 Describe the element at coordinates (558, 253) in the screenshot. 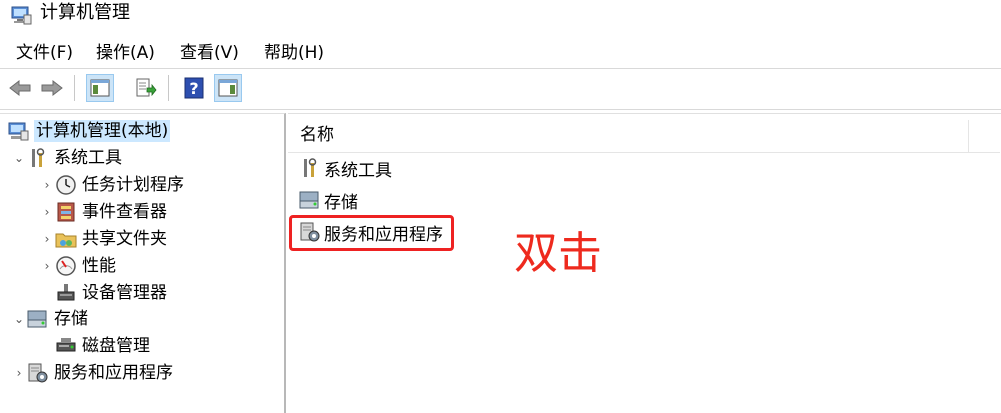

I see `annotation-text: 双击` at that location.